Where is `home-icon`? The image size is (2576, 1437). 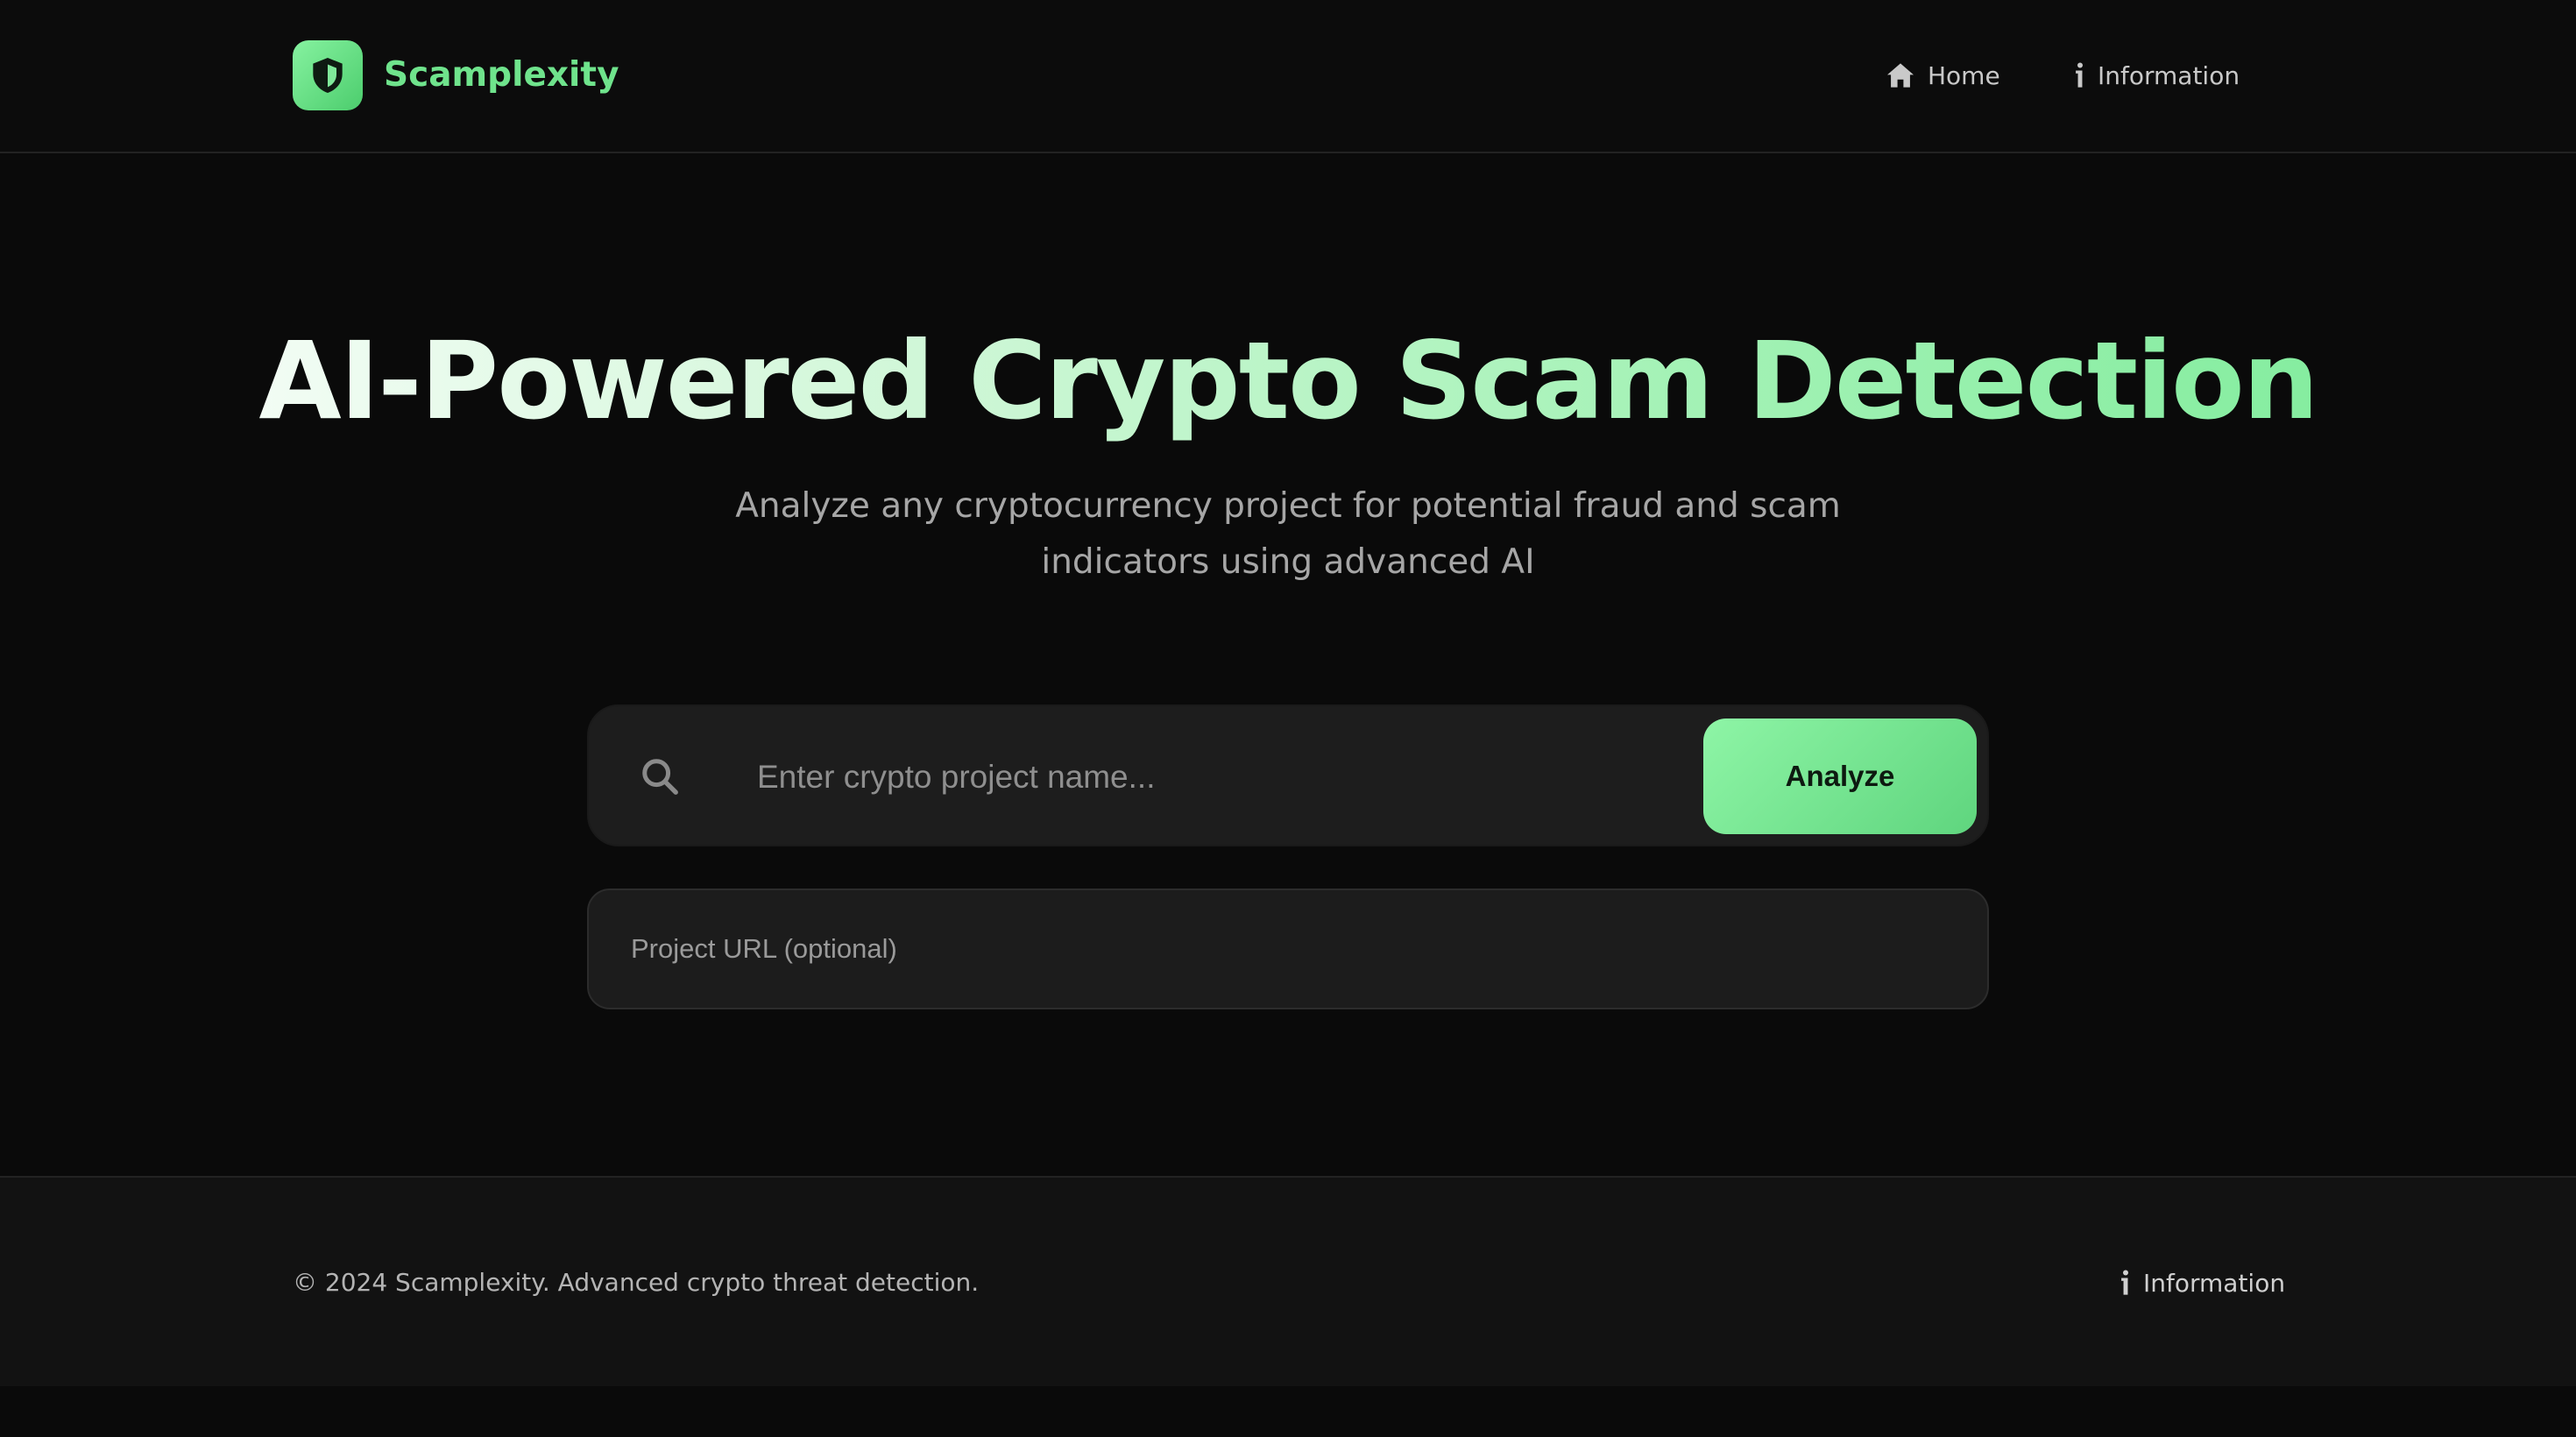
home-icon is located at coordinates (1900, 75).